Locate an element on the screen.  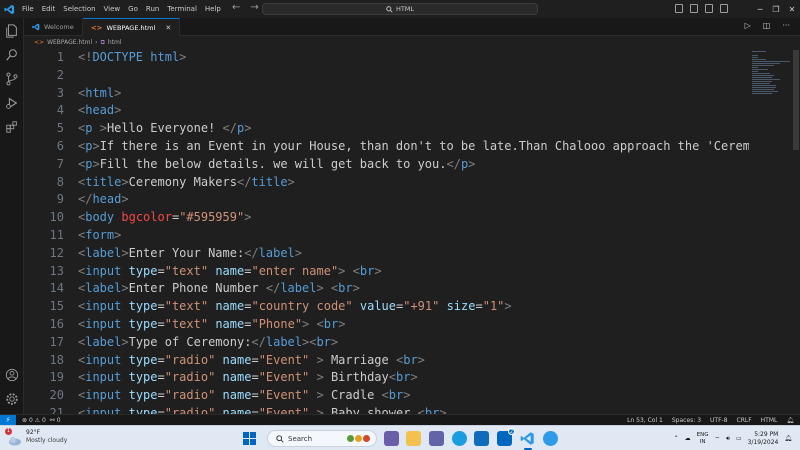
toggle-secondary-sidebar-icon is located at coordinates (709, 8).